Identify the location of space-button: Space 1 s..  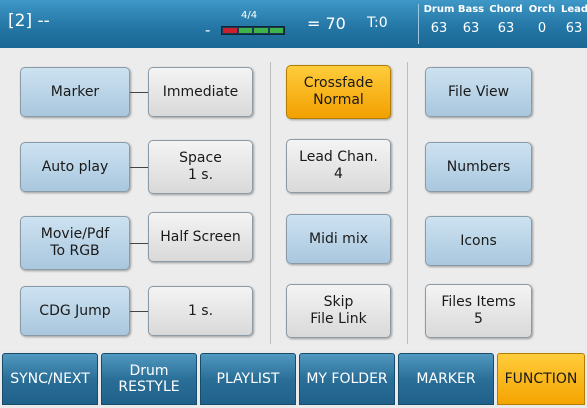
(200, 167).